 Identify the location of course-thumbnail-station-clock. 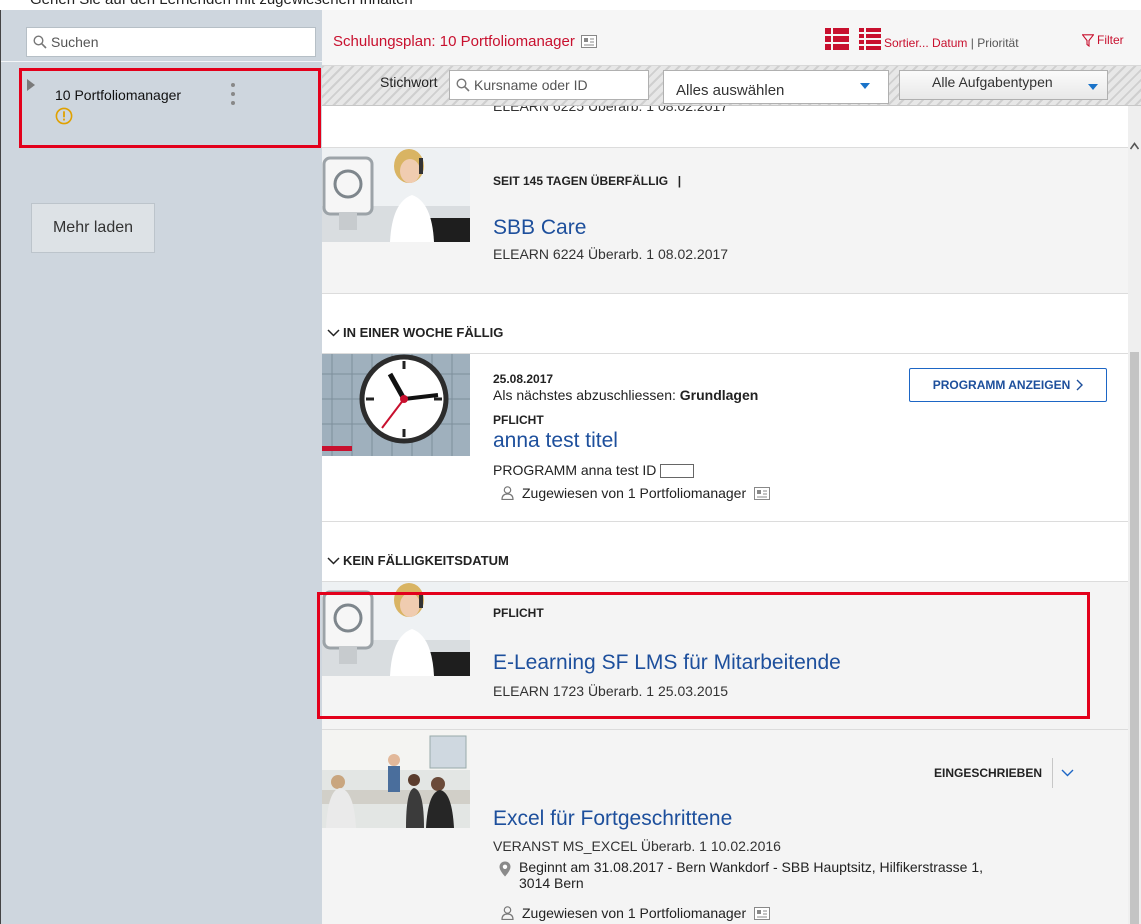
(396, 405).